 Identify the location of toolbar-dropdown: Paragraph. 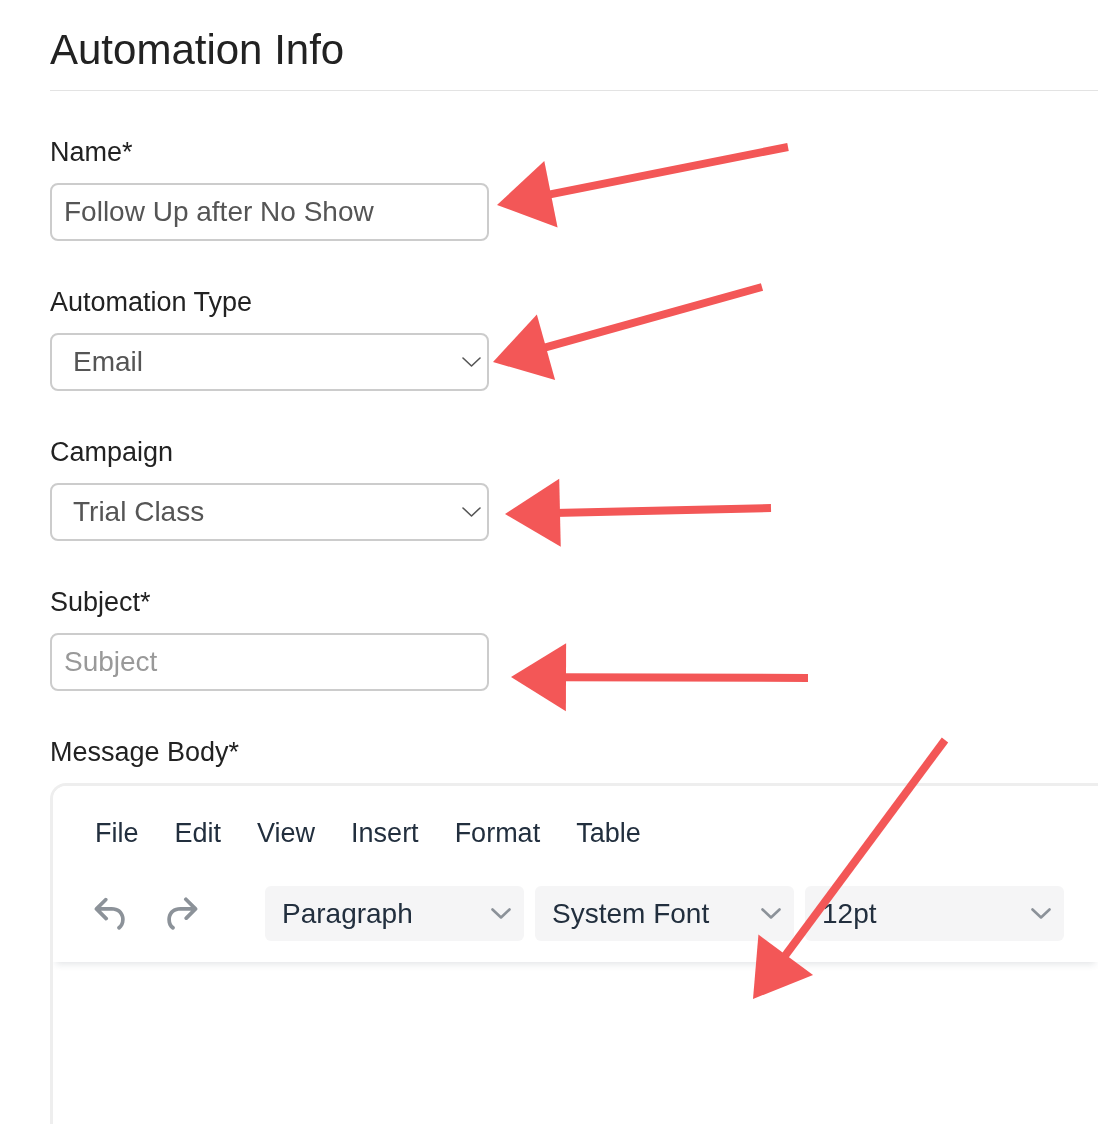
(394, 913).